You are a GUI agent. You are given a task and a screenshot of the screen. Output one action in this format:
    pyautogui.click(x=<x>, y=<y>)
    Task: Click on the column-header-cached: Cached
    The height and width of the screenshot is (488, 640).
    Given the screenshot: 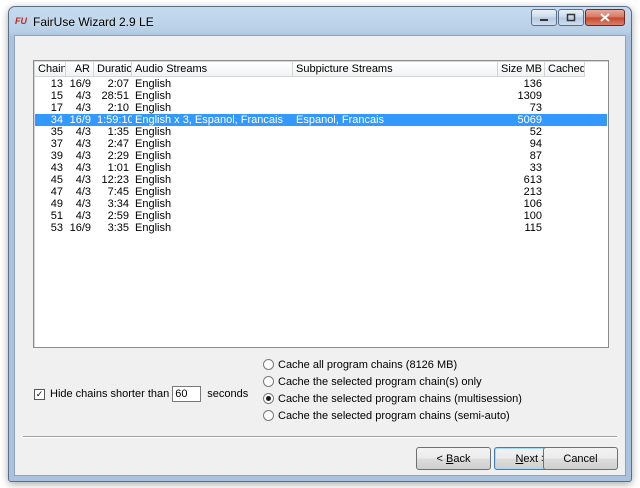 What is the action you would take?
    pyautogui.click(x=565, y=69)
    